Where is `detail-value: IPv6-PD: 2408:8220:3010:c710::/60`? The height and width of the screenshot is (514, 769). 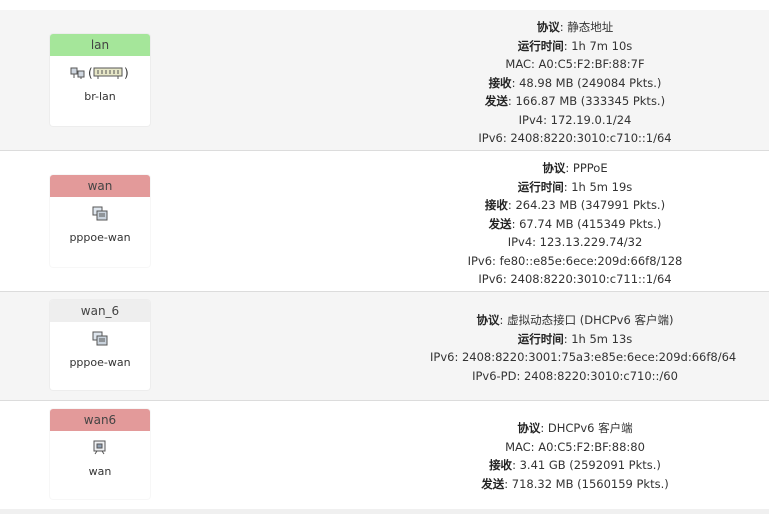
detail-value: IPv6-PD: 2408:8220:3010:c710::/60 is located at coordinates (575, 375).